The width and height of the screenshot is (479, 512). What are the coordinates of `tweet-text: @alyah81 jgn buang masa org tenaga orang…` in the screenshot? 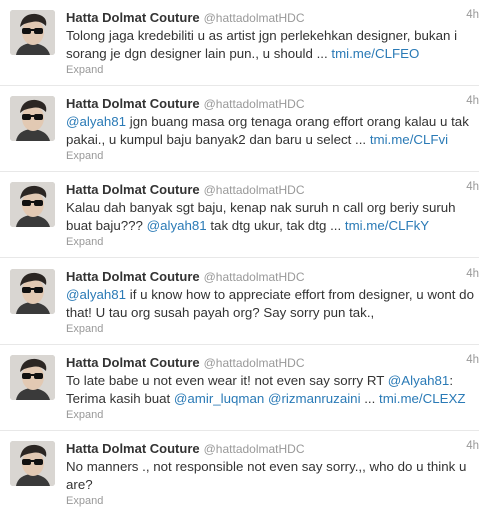 It's located at (272, 131).